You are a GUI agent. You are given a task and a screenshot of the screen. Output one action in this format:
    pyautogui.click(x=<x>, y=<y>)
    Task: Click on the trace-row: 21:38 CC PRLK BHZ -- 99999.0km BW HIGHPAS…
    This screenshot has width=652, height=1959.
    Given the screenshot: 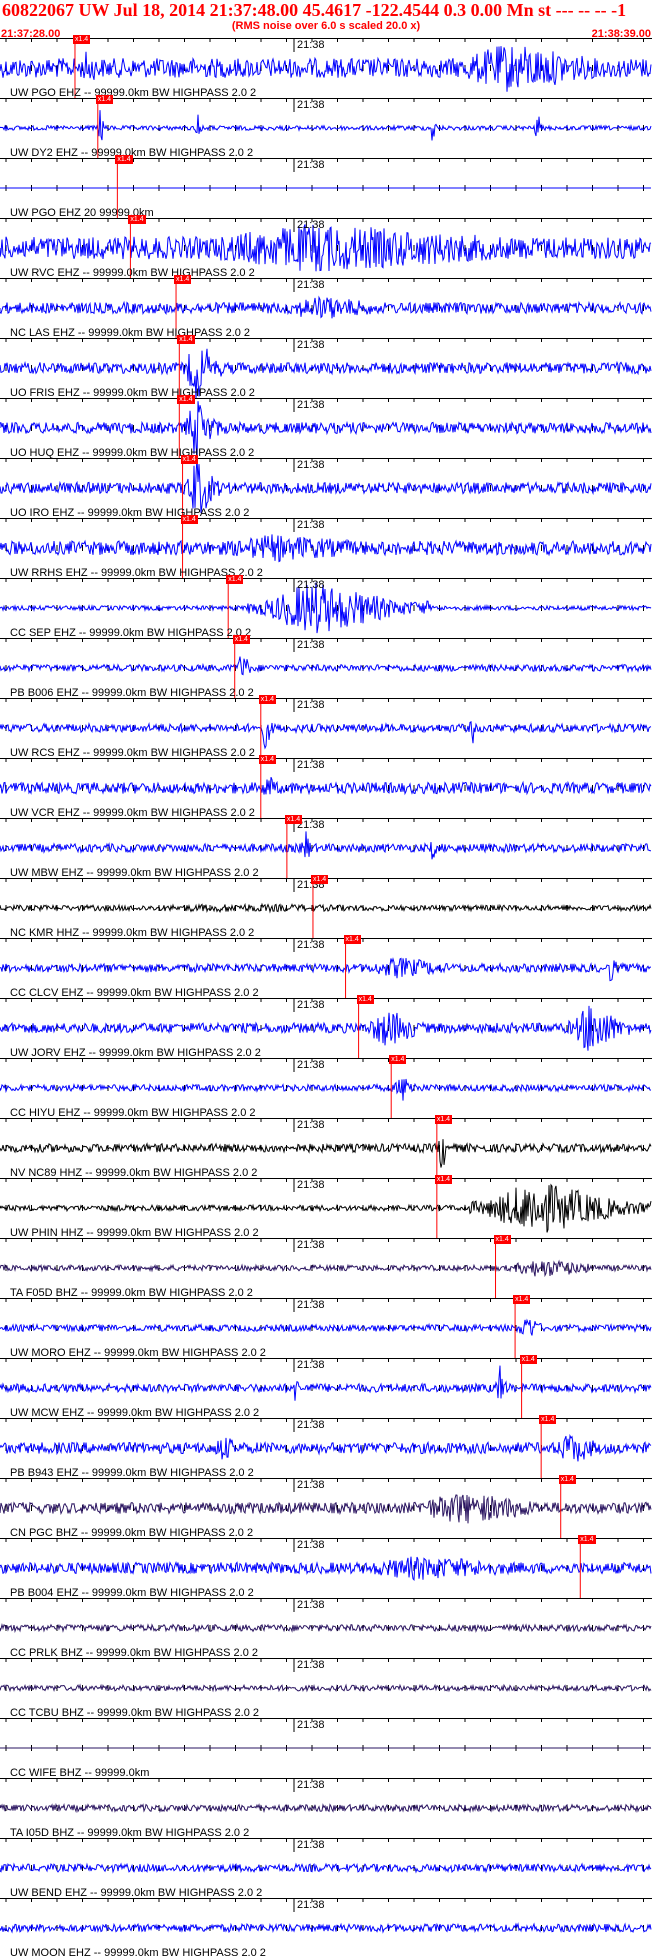 What is the action you would take?
    pyautogui.click(x=326, y=1628)
    